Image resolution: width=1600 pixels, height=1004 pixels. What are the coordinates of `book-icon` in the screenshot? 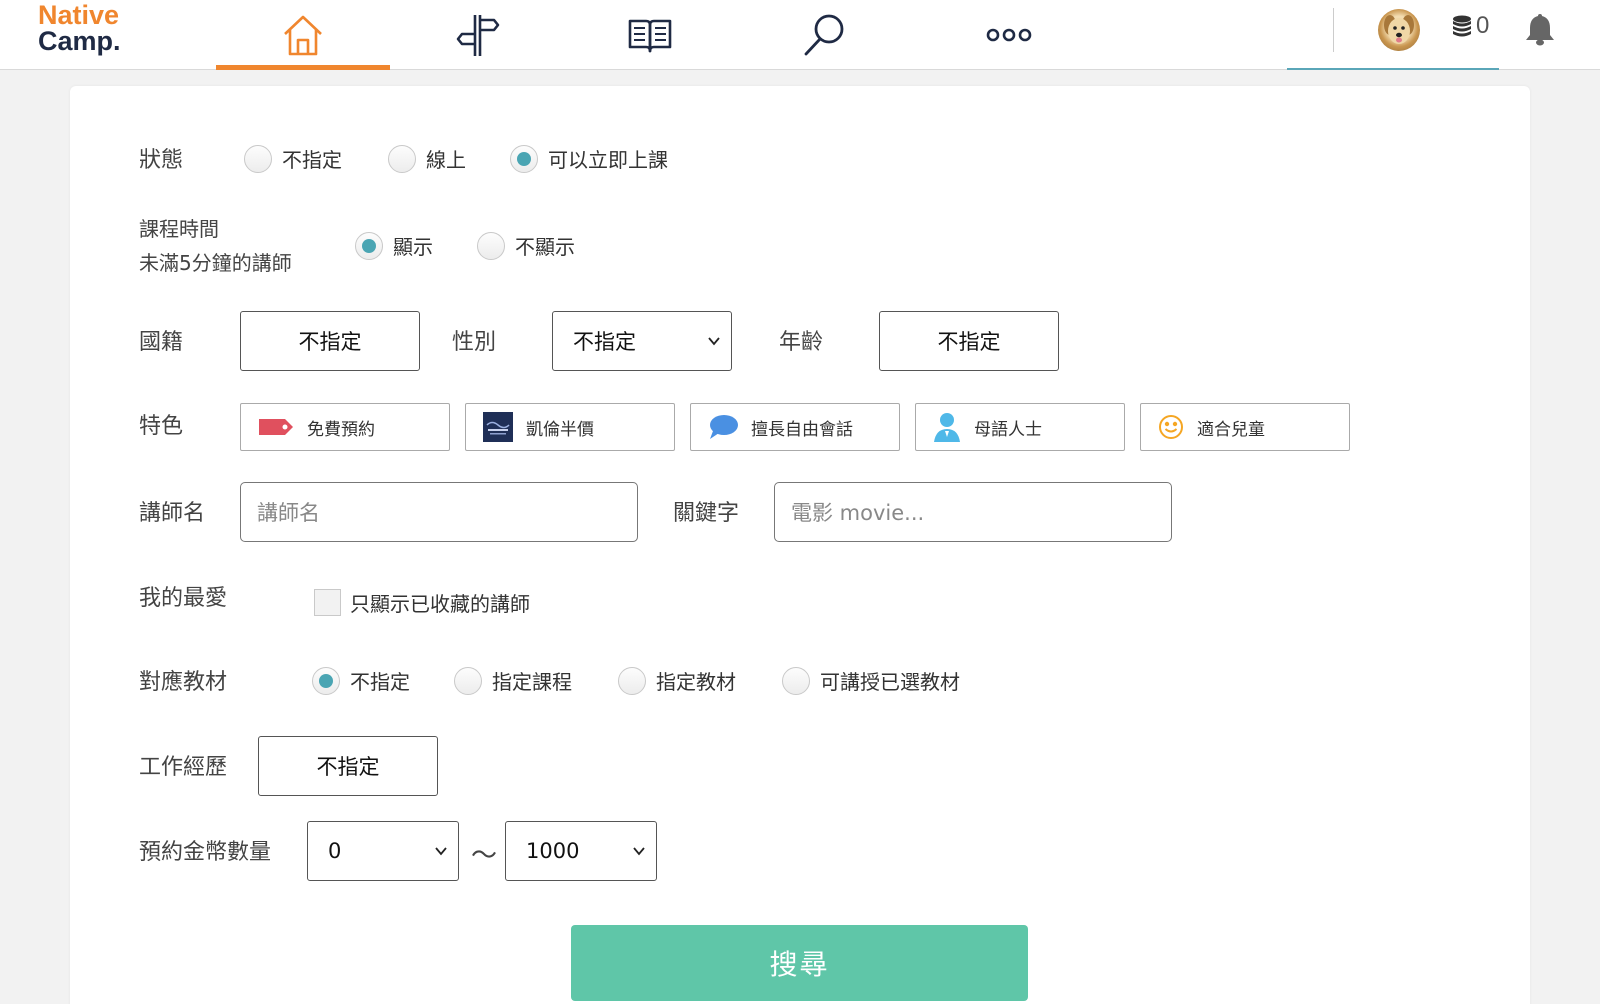 It's located at (650, 36).